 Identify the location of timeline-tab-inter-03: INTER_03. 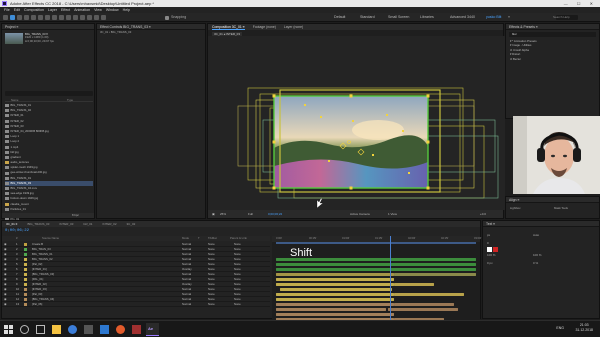
(66, 224).